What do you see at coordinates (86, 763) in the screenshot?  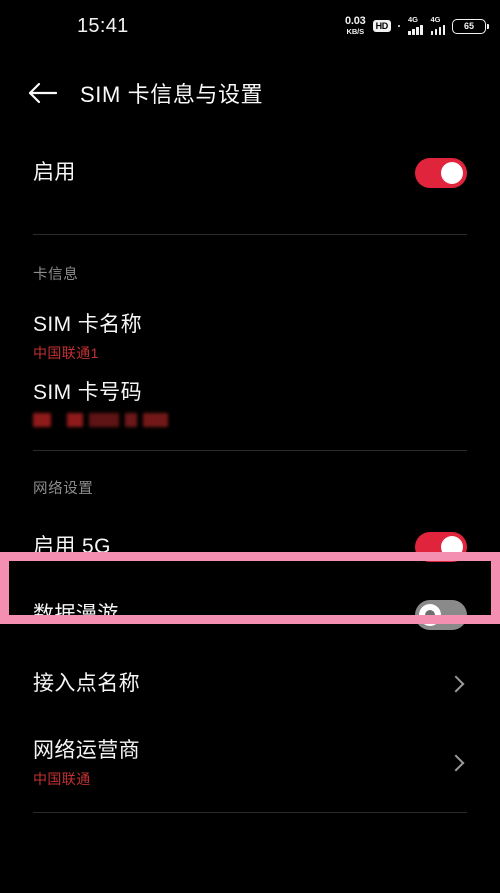 I see `row-carrier-text: 网络运营商 中国联通` at bounding box center [86, 763].